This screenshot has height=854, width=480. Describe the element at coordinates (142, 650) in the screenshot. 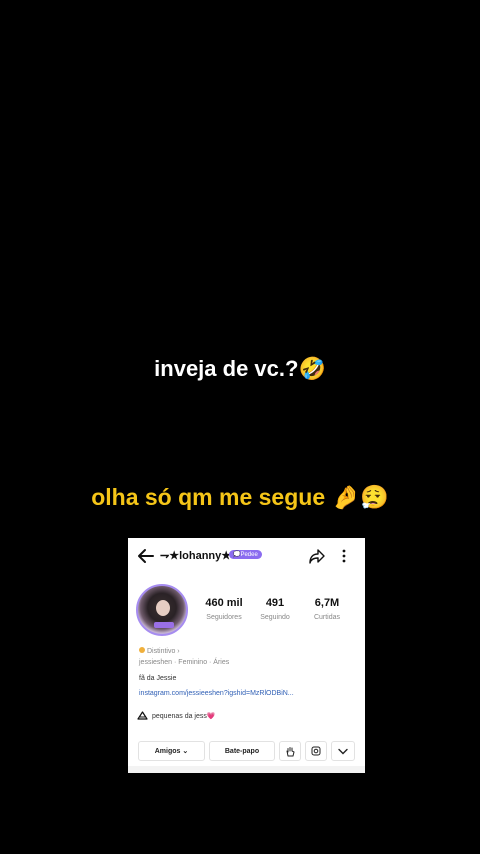

I see `distintivo-icon` at that location.